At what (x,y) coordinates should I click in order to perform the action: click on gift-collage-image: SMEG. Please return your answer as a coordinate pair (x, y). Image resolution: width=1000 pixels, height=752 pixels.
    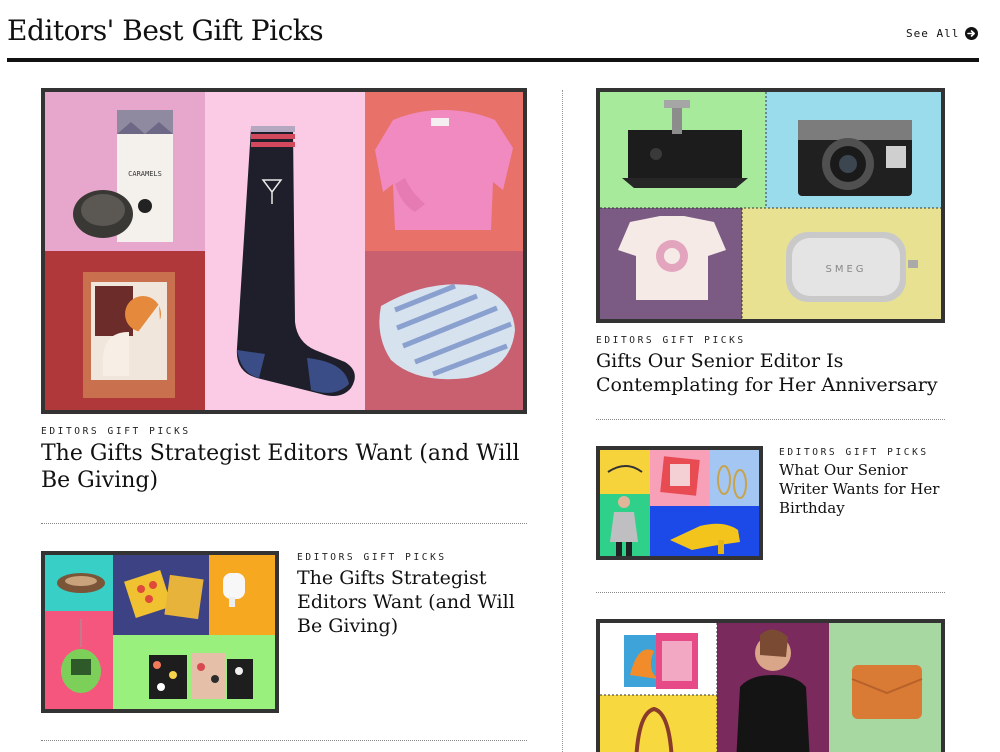
    Looking at the image, I should click on (770, 205).